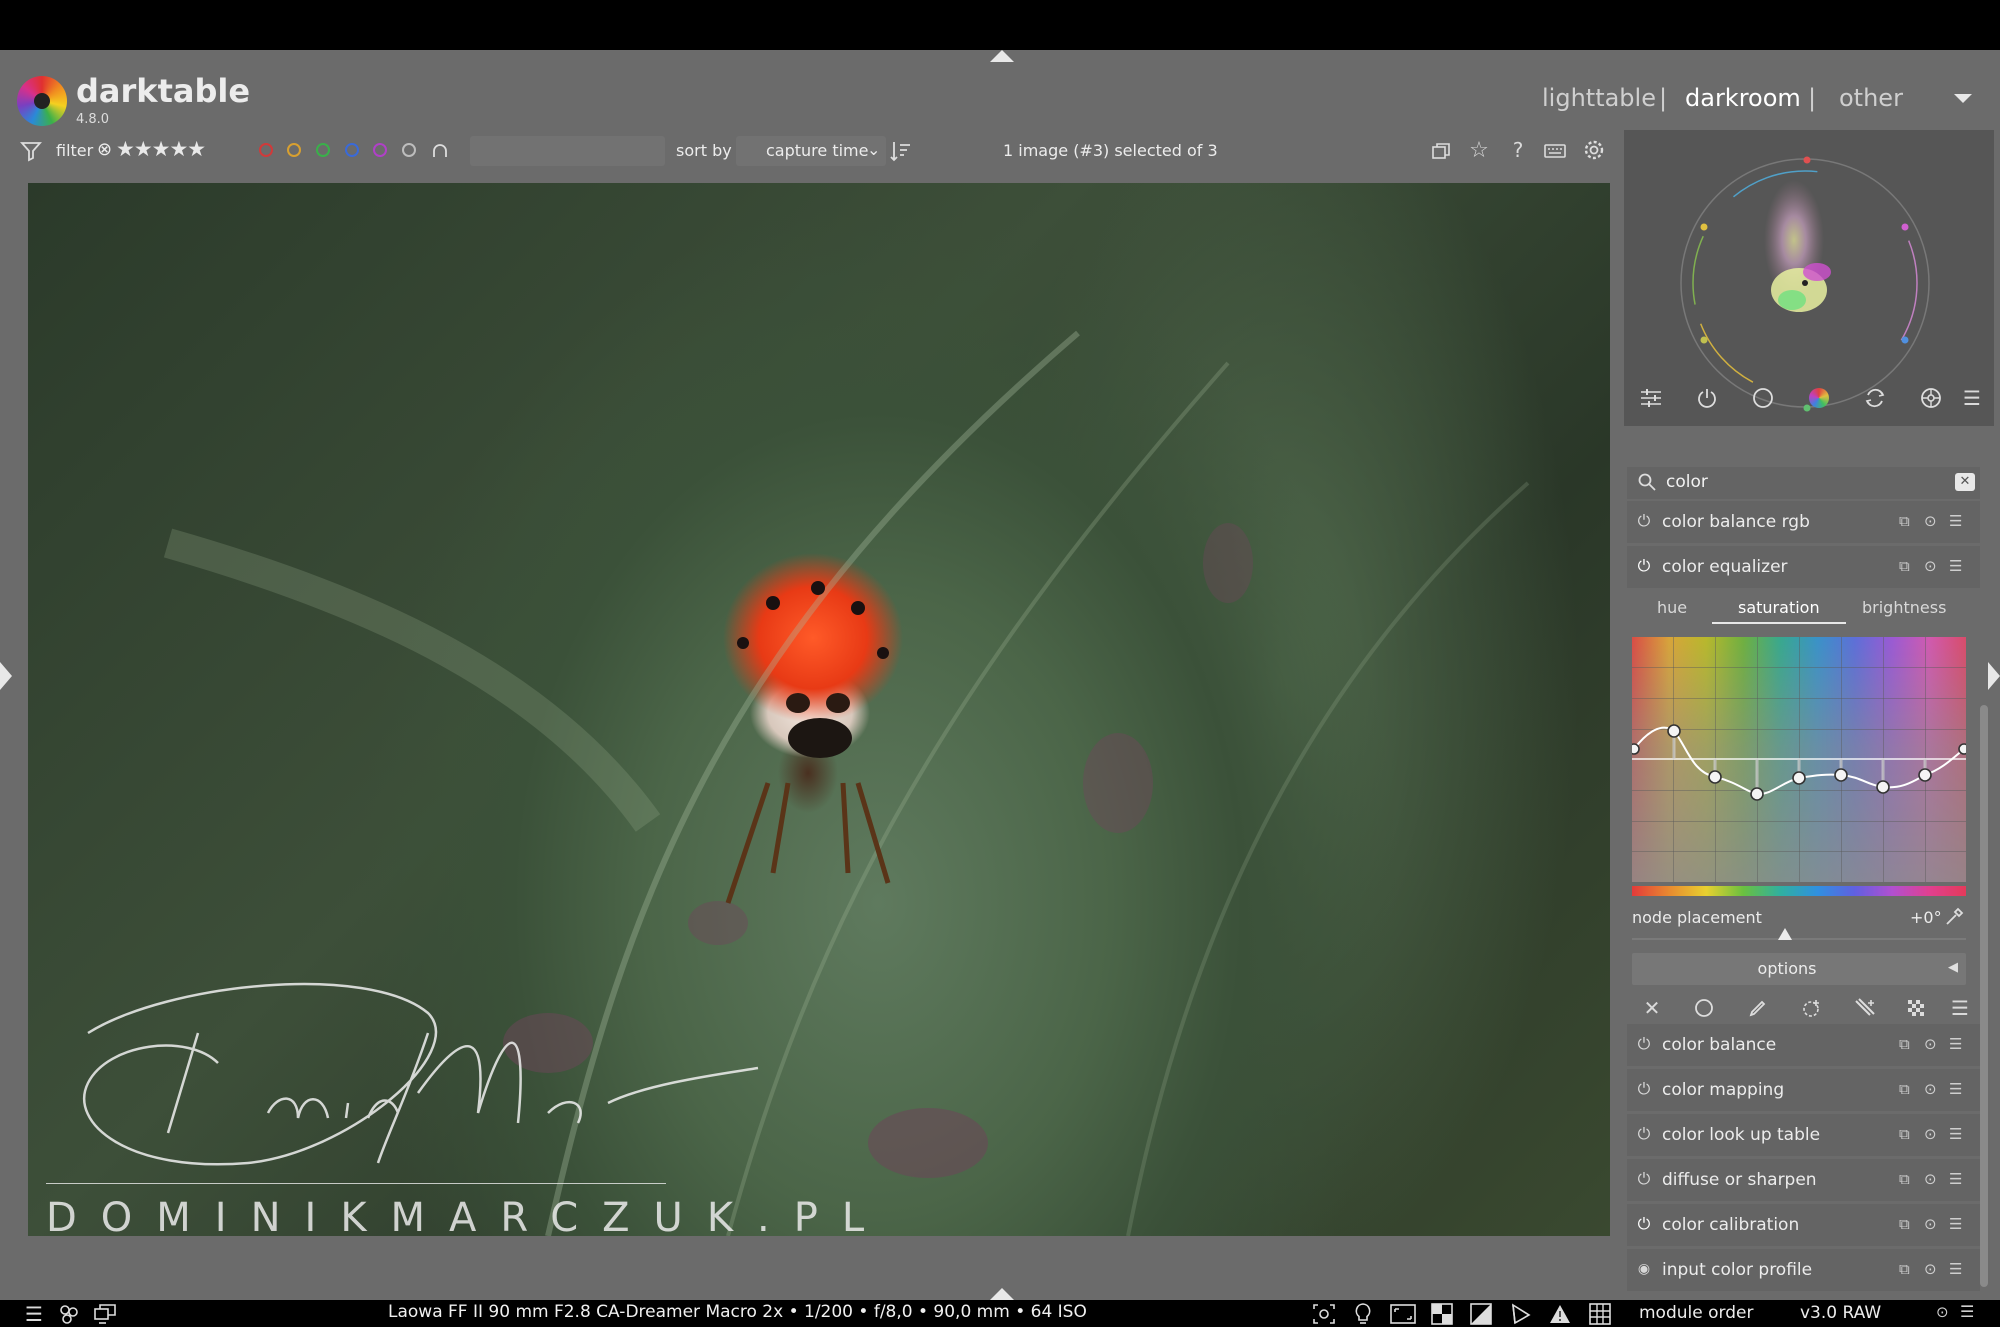 The height and width of the screenshot is (1327, 2000). What do you see at coordinates (1758, 1008) in the screenshot?
I see `drawn-mask-icon` at bounding box center [1758, 1008].